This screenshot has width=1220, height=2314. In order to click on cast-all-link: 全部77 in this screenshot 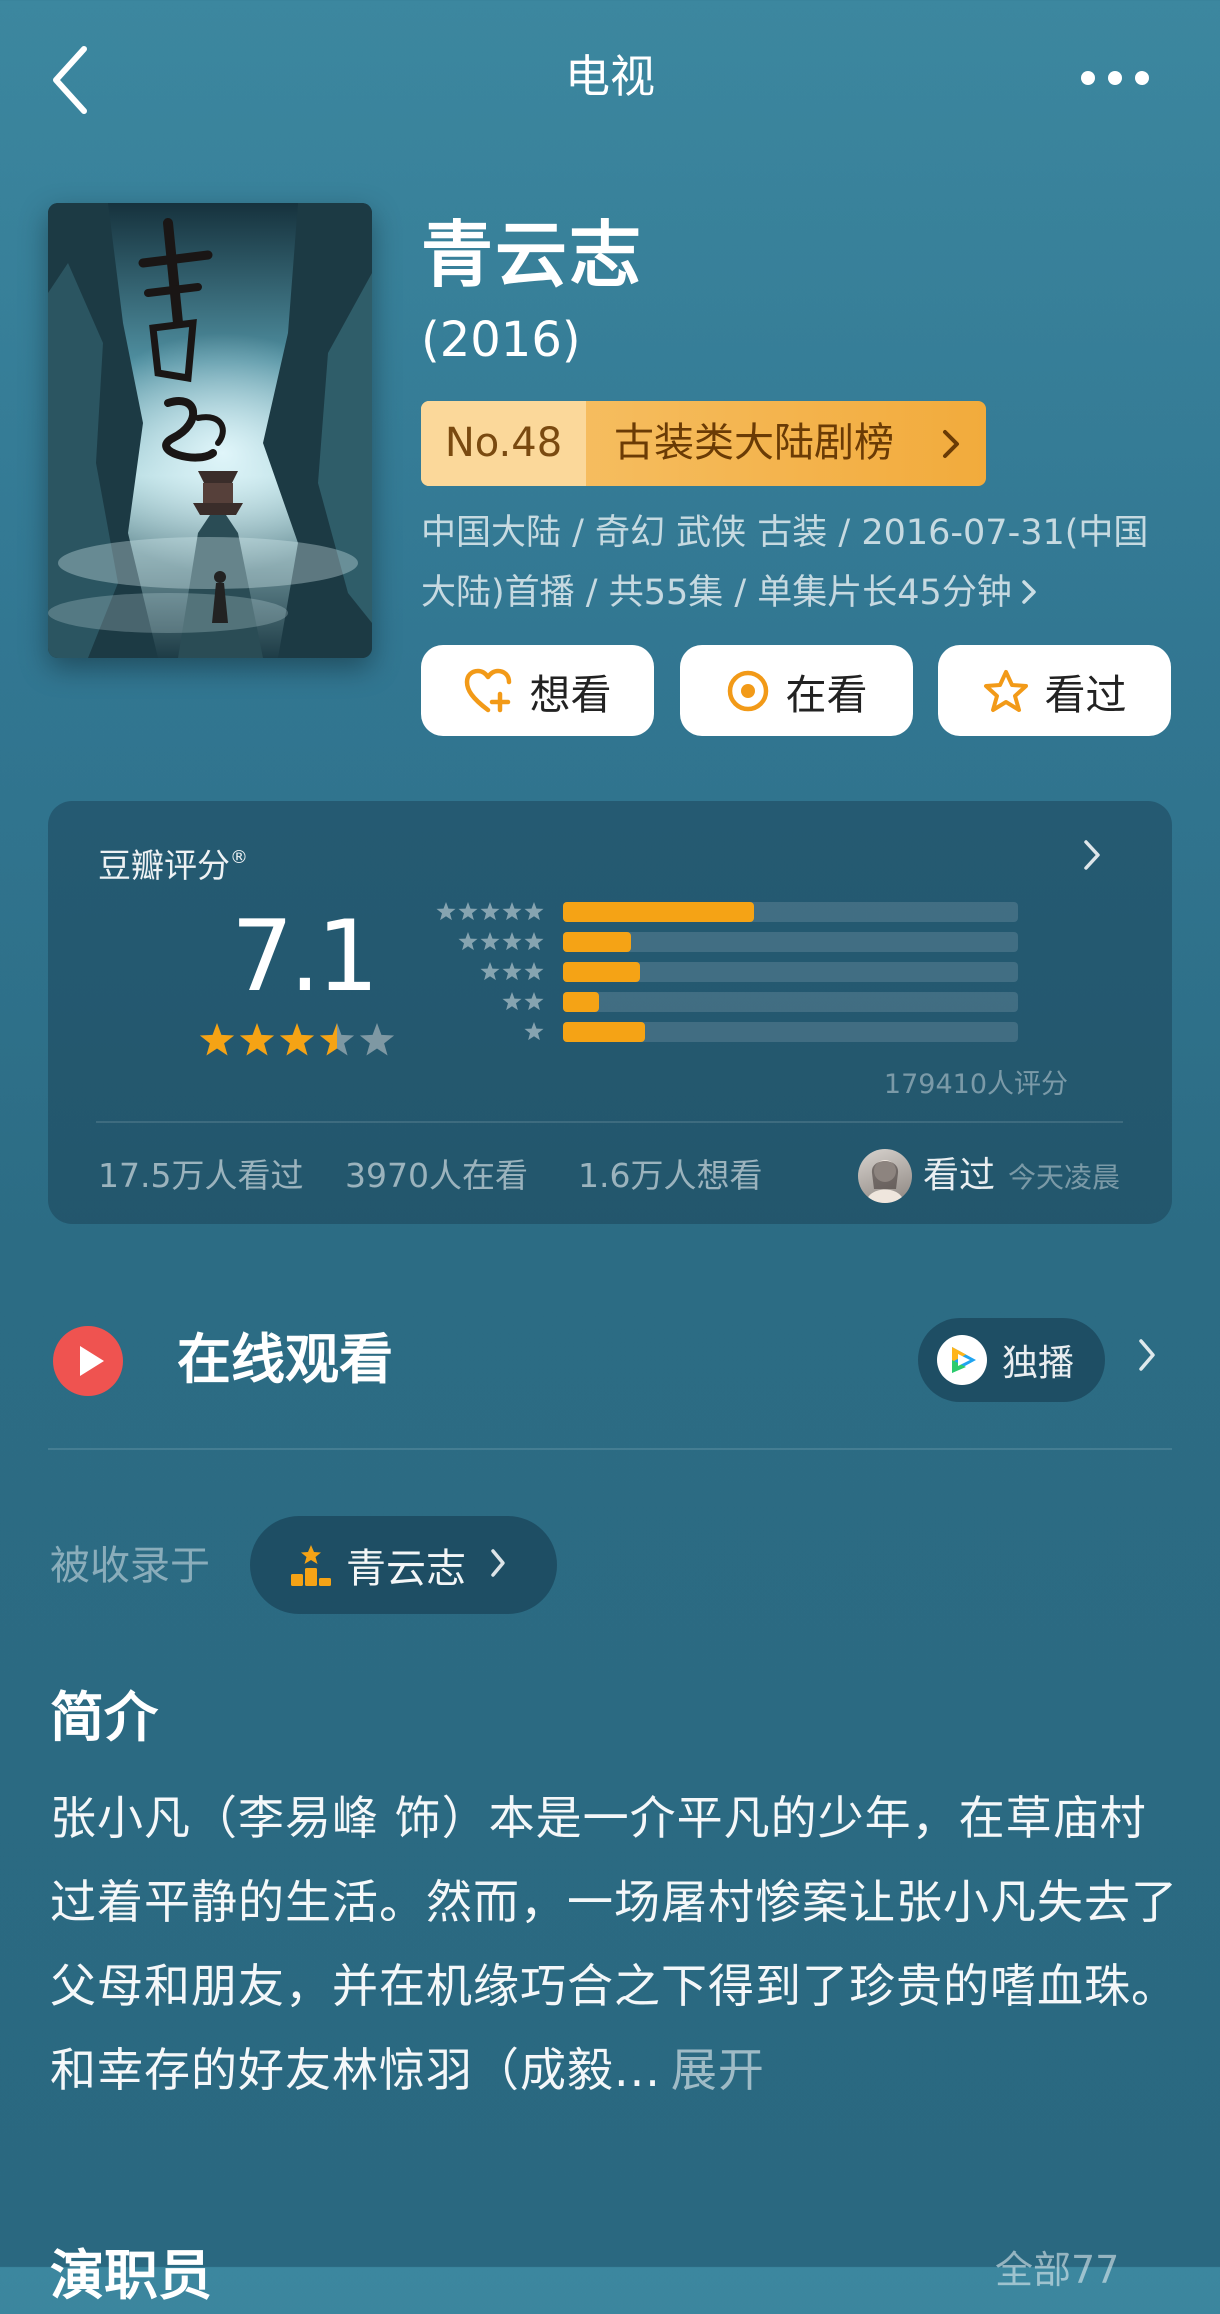, I will do `click(1057, 2270)`.